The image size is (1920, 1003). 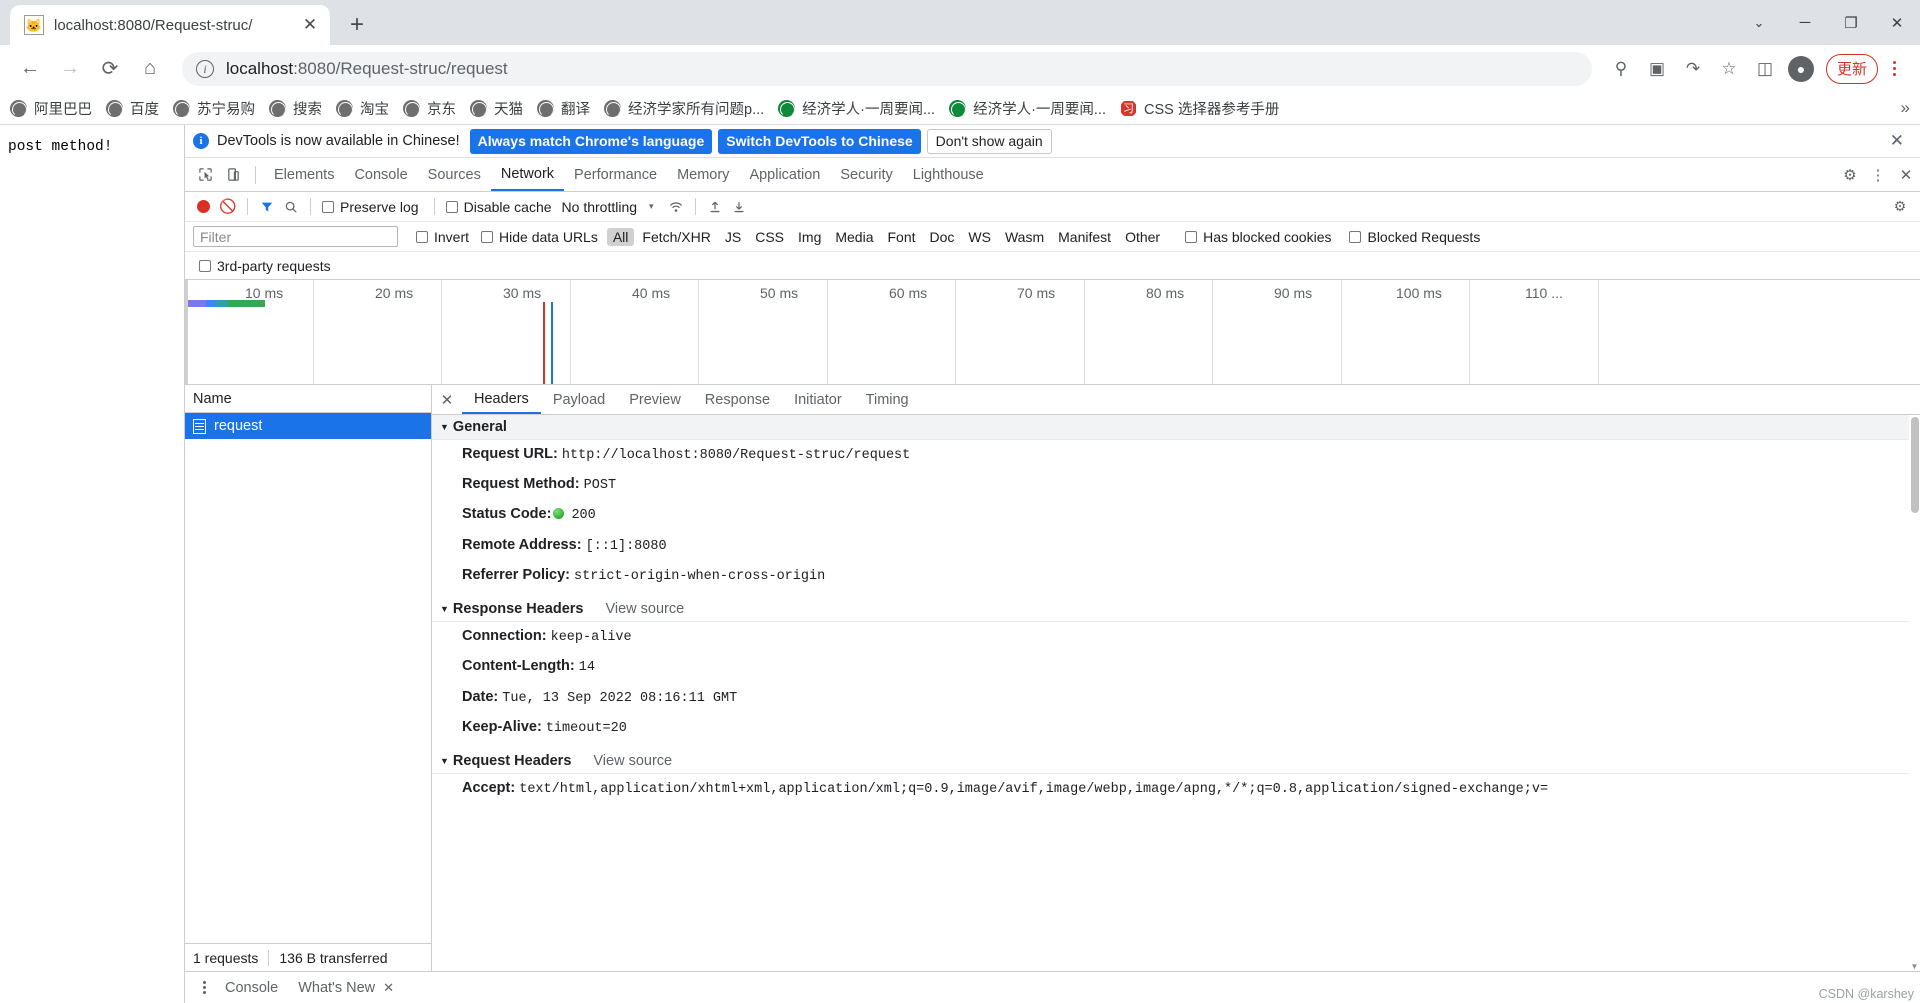 What do you see at coordinates (170, 25) in the screenshot?
I see `browser-tab: 🐱 localhost:8080/Request-struc/ ✕` at bounding box center [170, 25].